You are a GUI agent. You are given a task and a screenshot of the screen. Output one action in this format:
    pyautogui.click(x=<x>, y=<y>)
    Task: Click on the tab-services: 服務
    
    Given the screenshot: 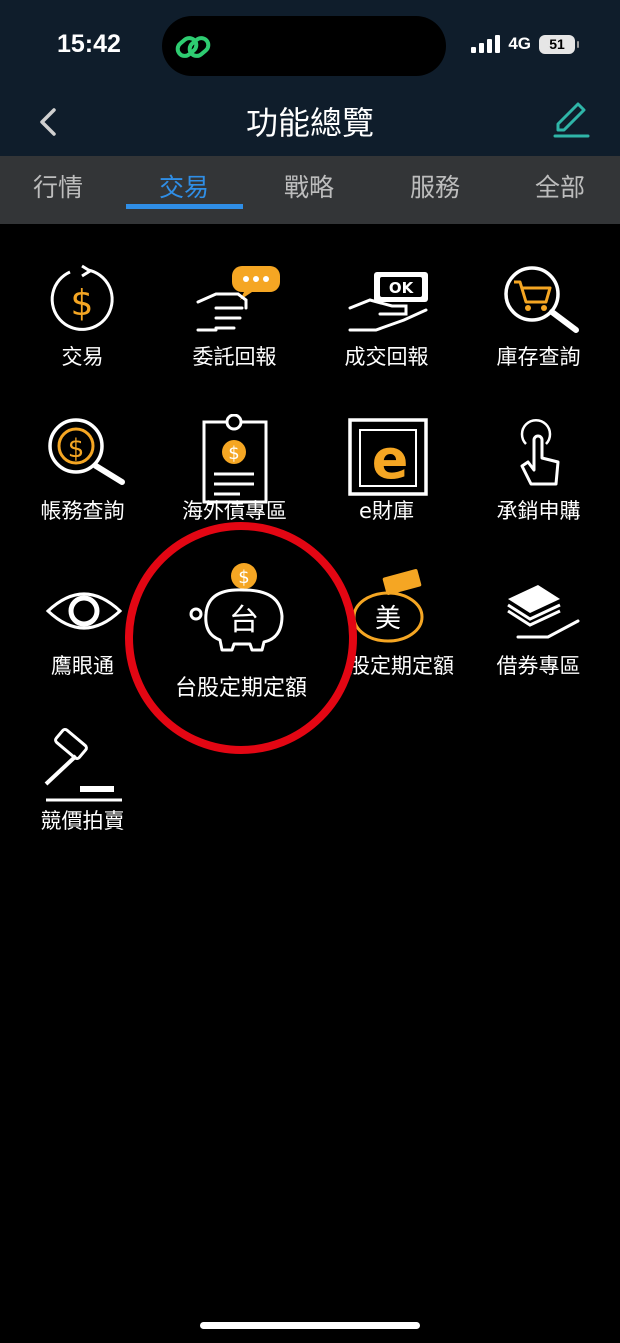 What is the action you would take?
    pyautogui.click(x=435, y=186)
    